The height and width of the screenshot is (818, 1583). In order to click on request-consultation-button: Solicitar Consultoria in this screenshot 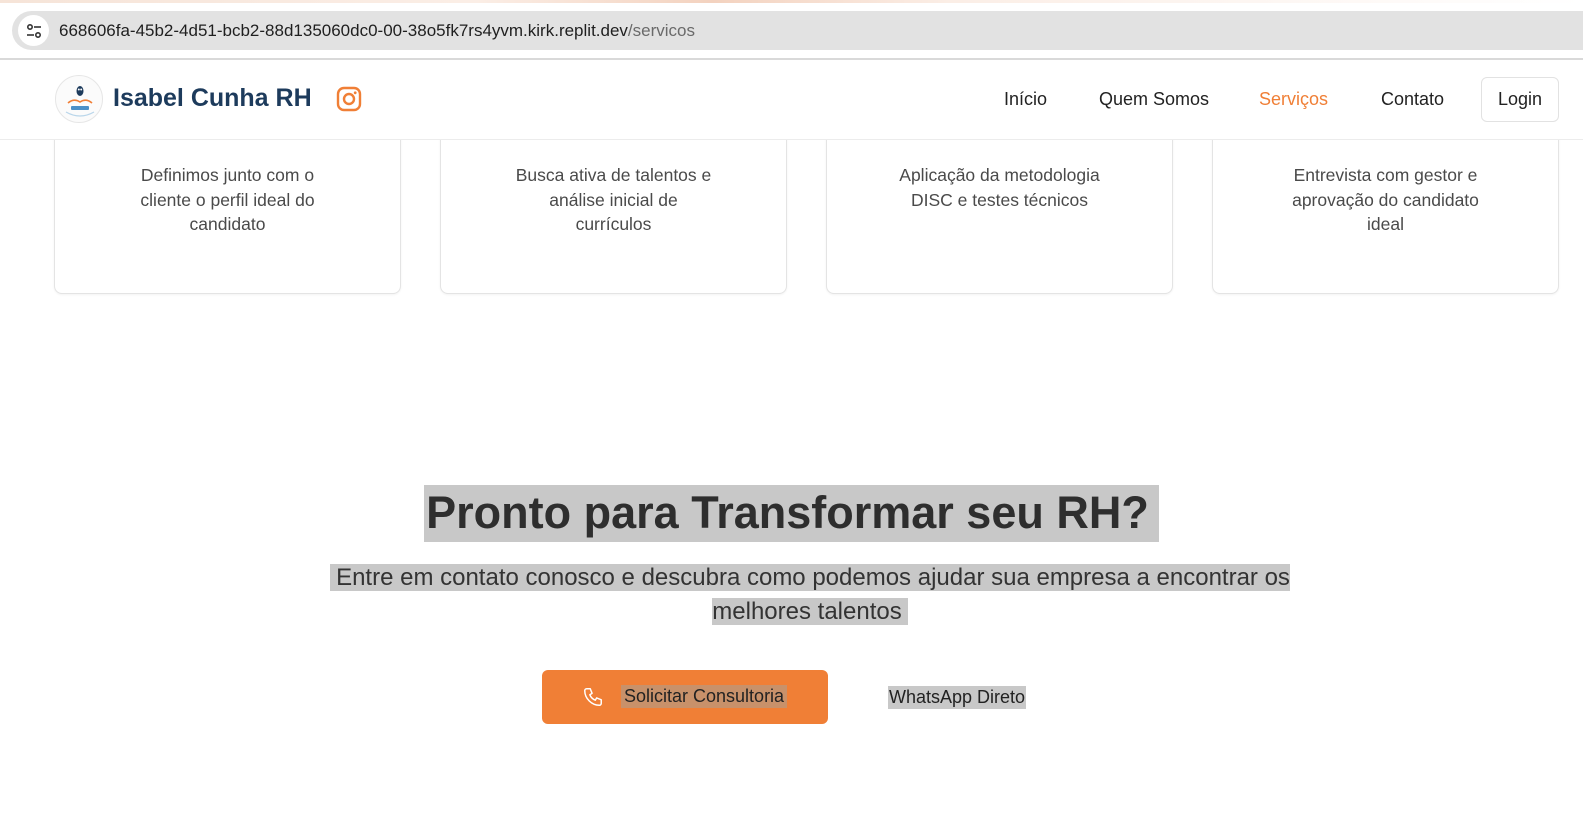, I will do `click(685, 697)`.